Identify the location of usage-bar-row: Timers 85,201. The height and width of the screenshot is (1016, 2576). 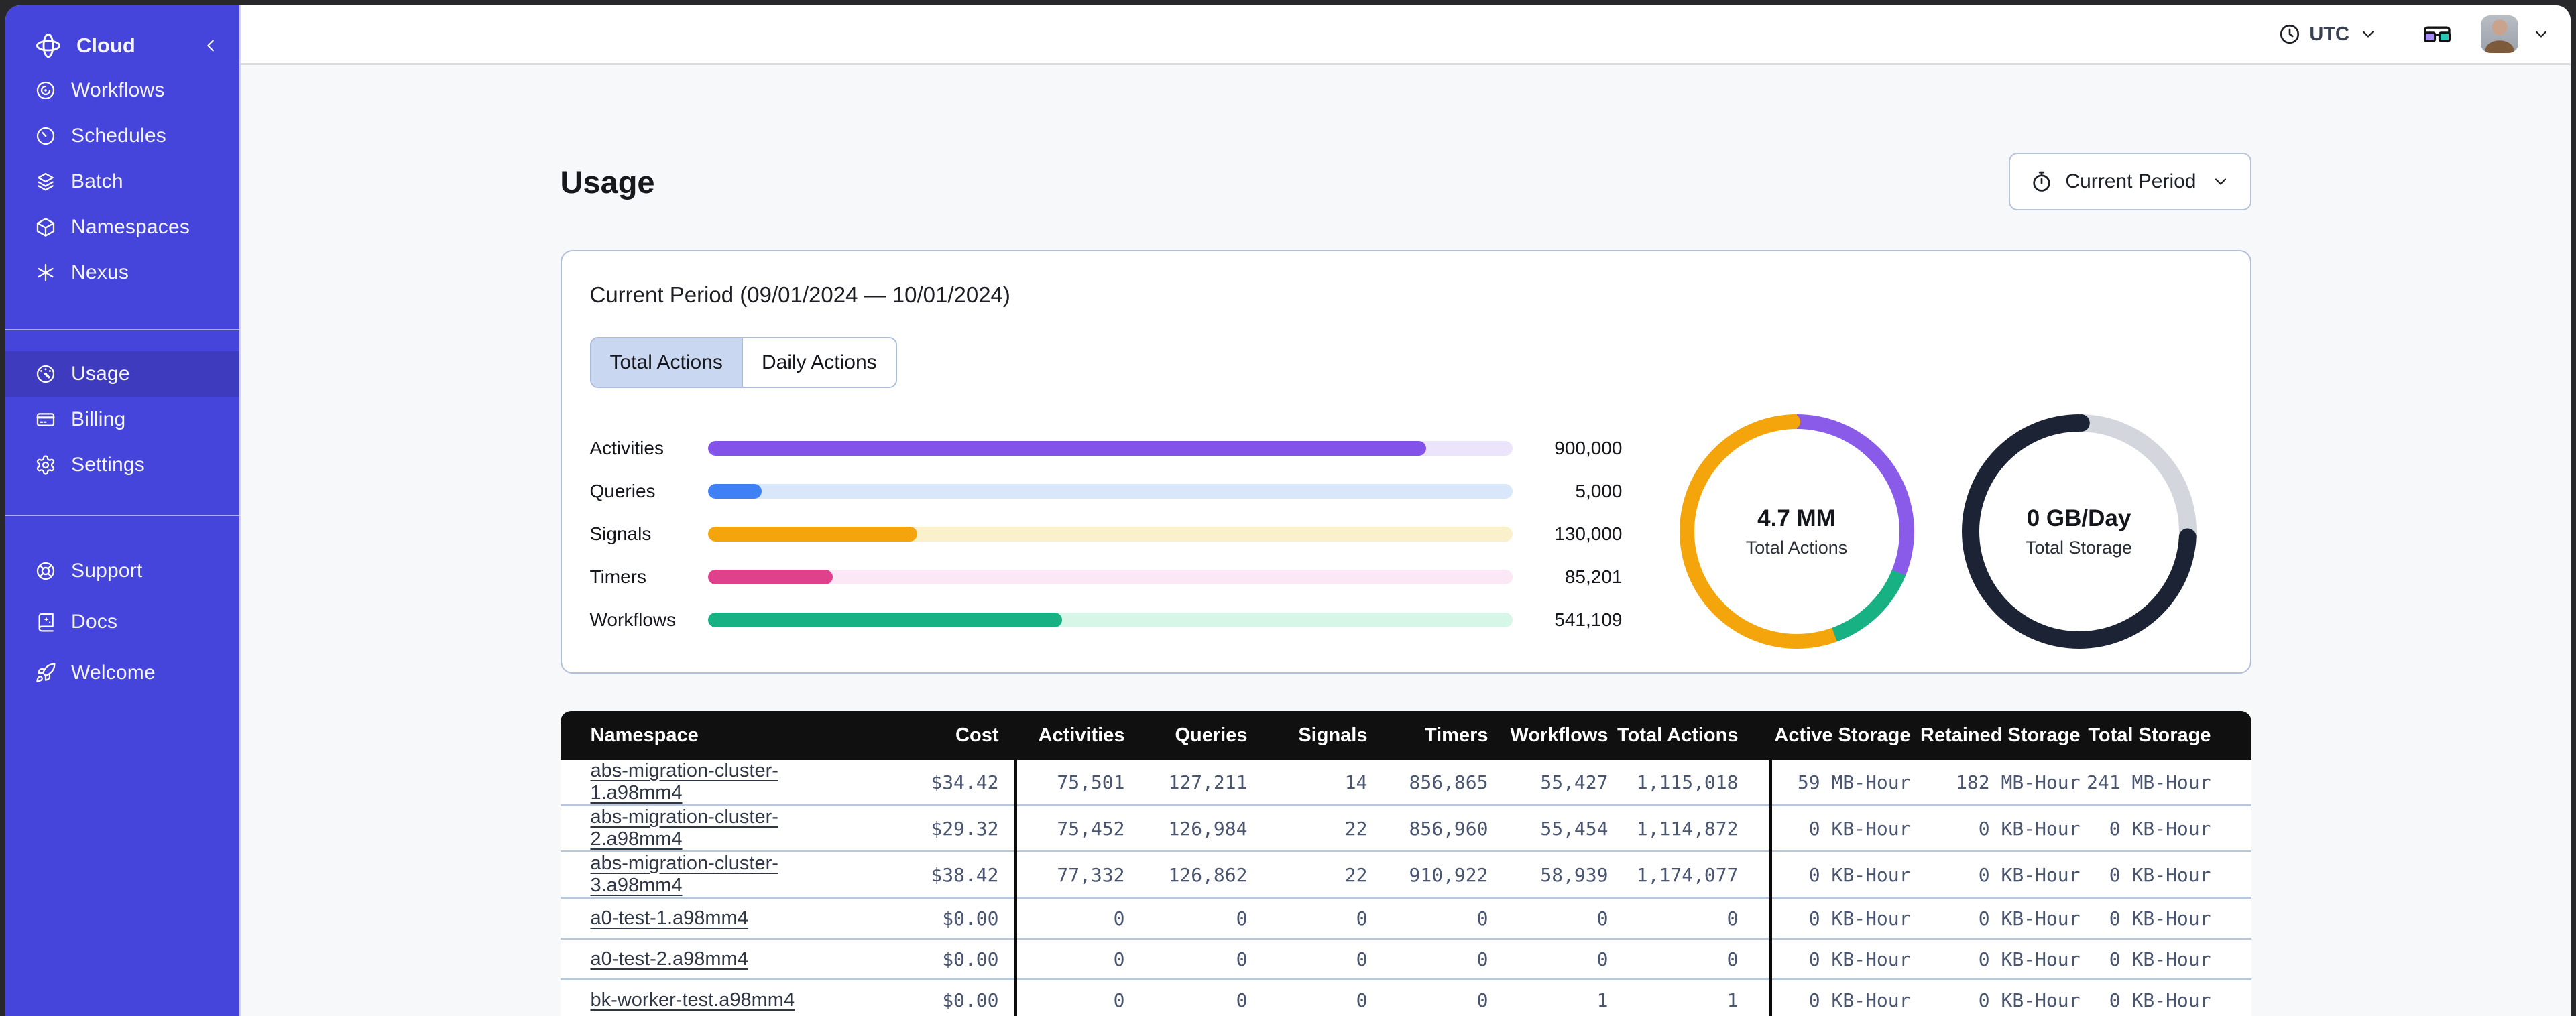
(1106, 577).